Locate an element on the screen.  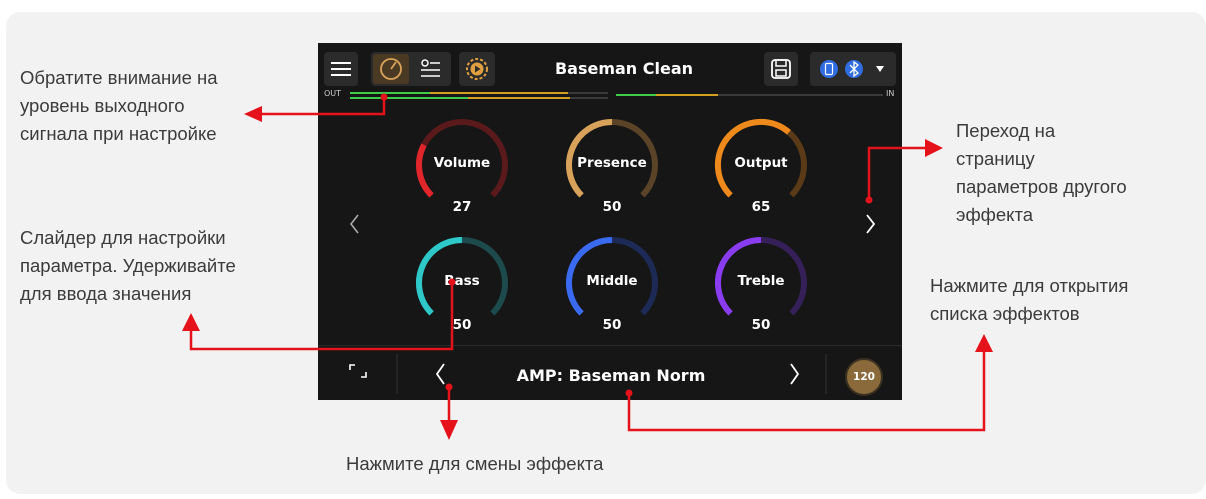
arrow-next-page is located at coordinates (896, 173).